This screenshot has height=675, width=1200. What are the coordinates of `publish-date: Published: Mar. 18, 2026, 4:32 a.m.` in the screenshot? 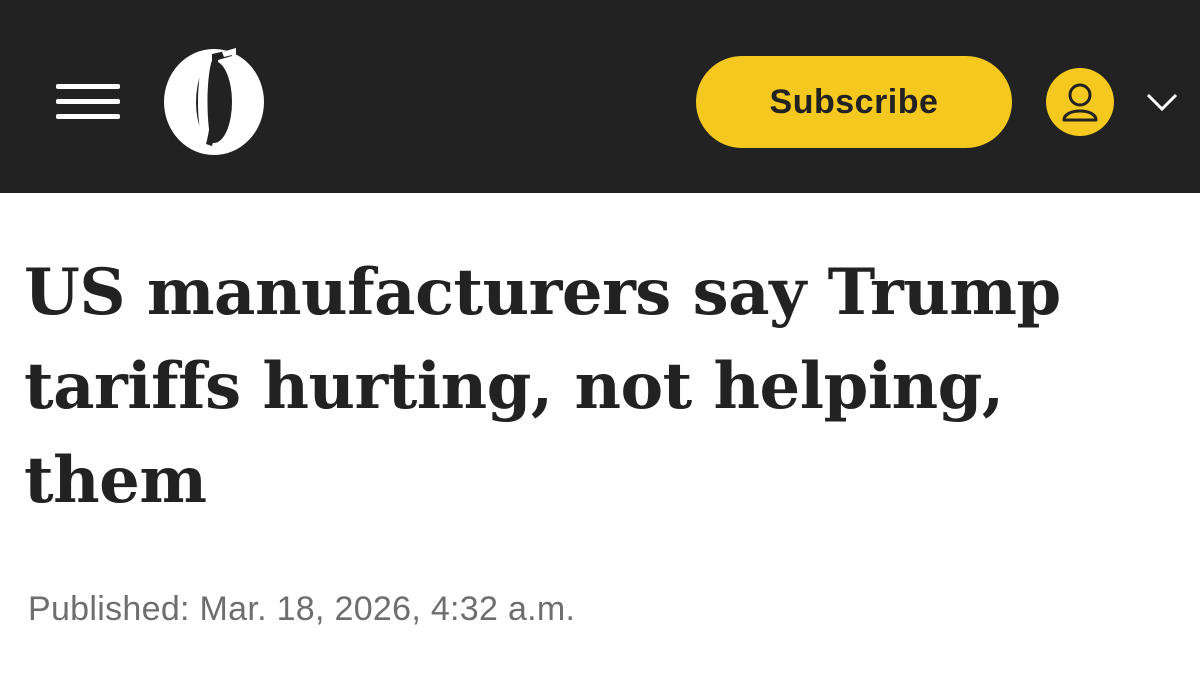 It's located at (302, 609).